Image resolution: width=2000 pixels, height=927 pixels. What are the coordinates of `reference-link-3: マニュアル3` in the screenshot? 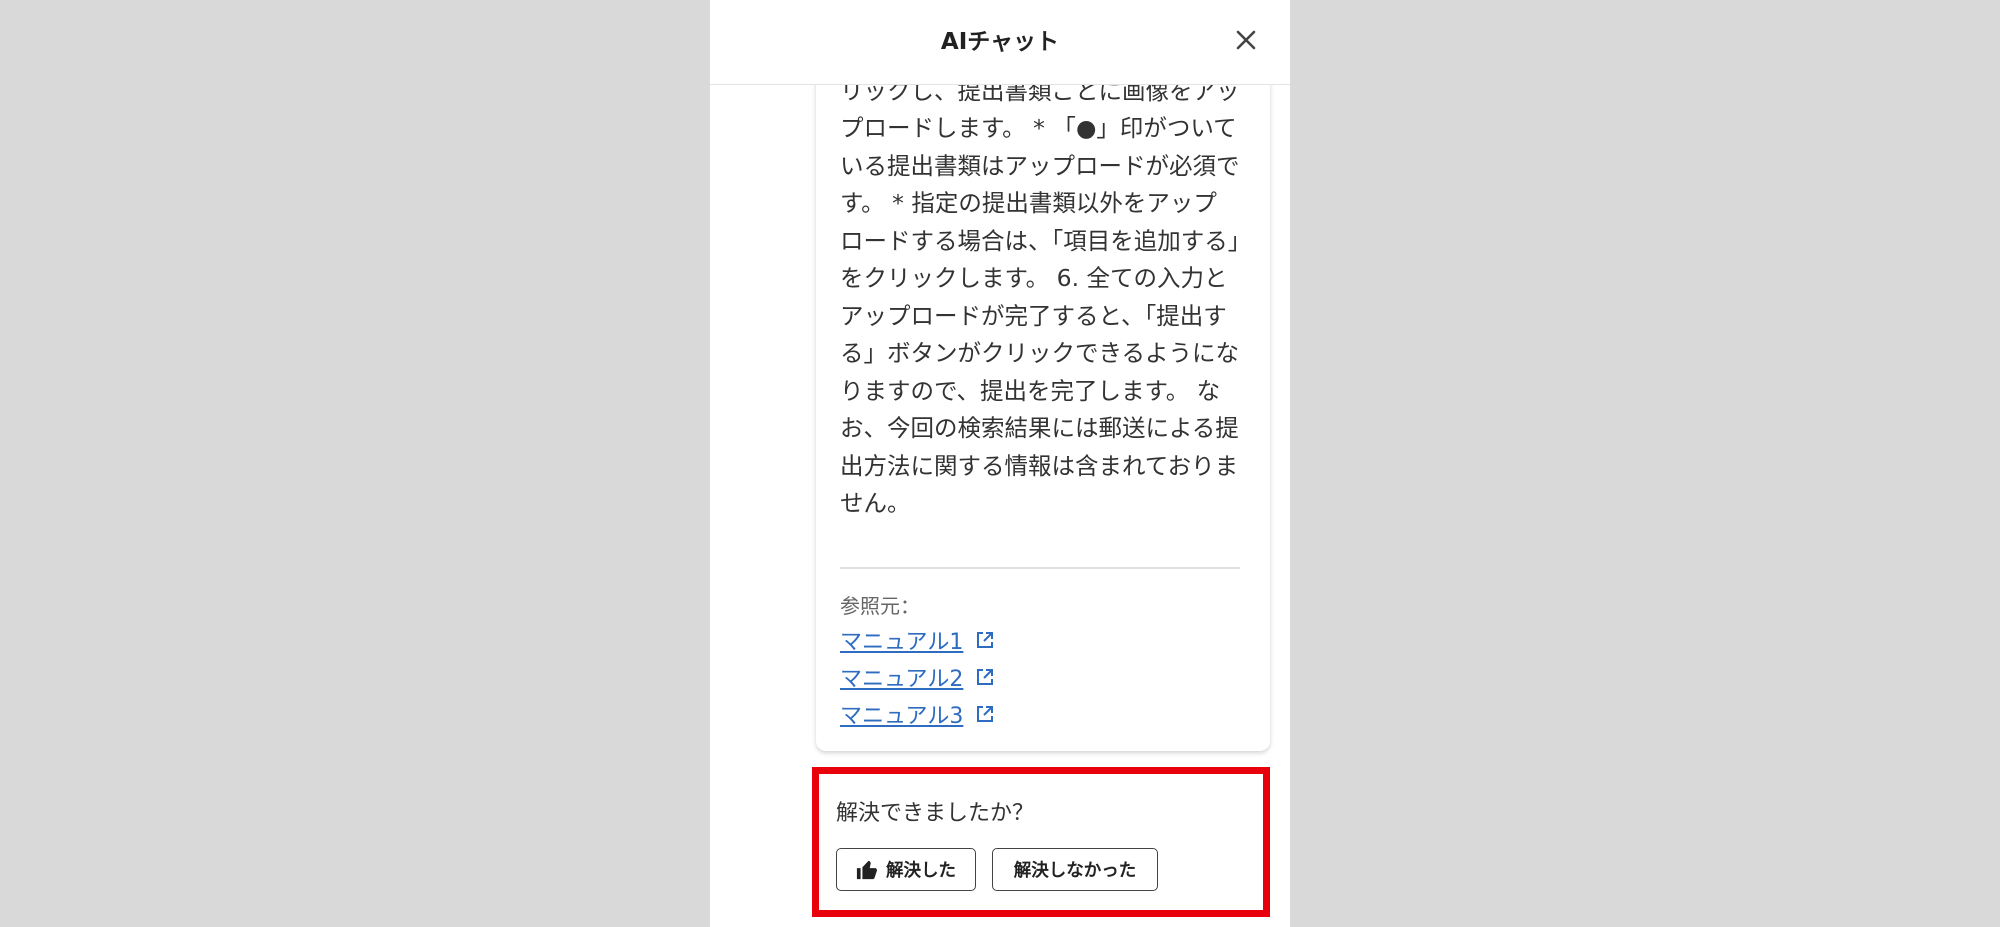 It's located at (1030, 713).